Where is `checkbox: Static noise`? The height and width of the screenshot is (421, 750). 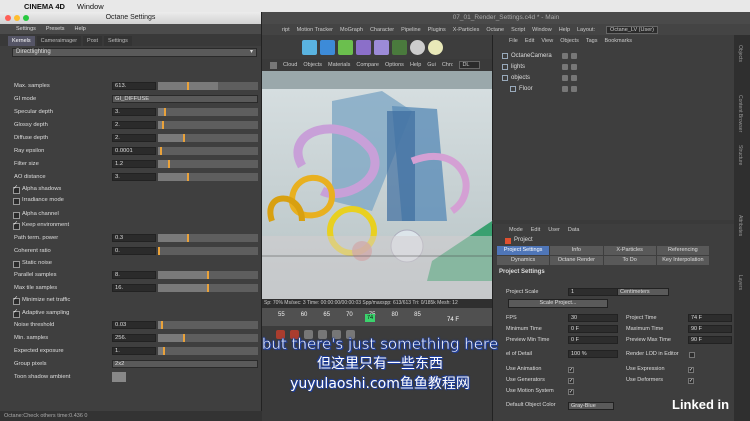 checkbox: Static noise is located at coordinates (112, 263).